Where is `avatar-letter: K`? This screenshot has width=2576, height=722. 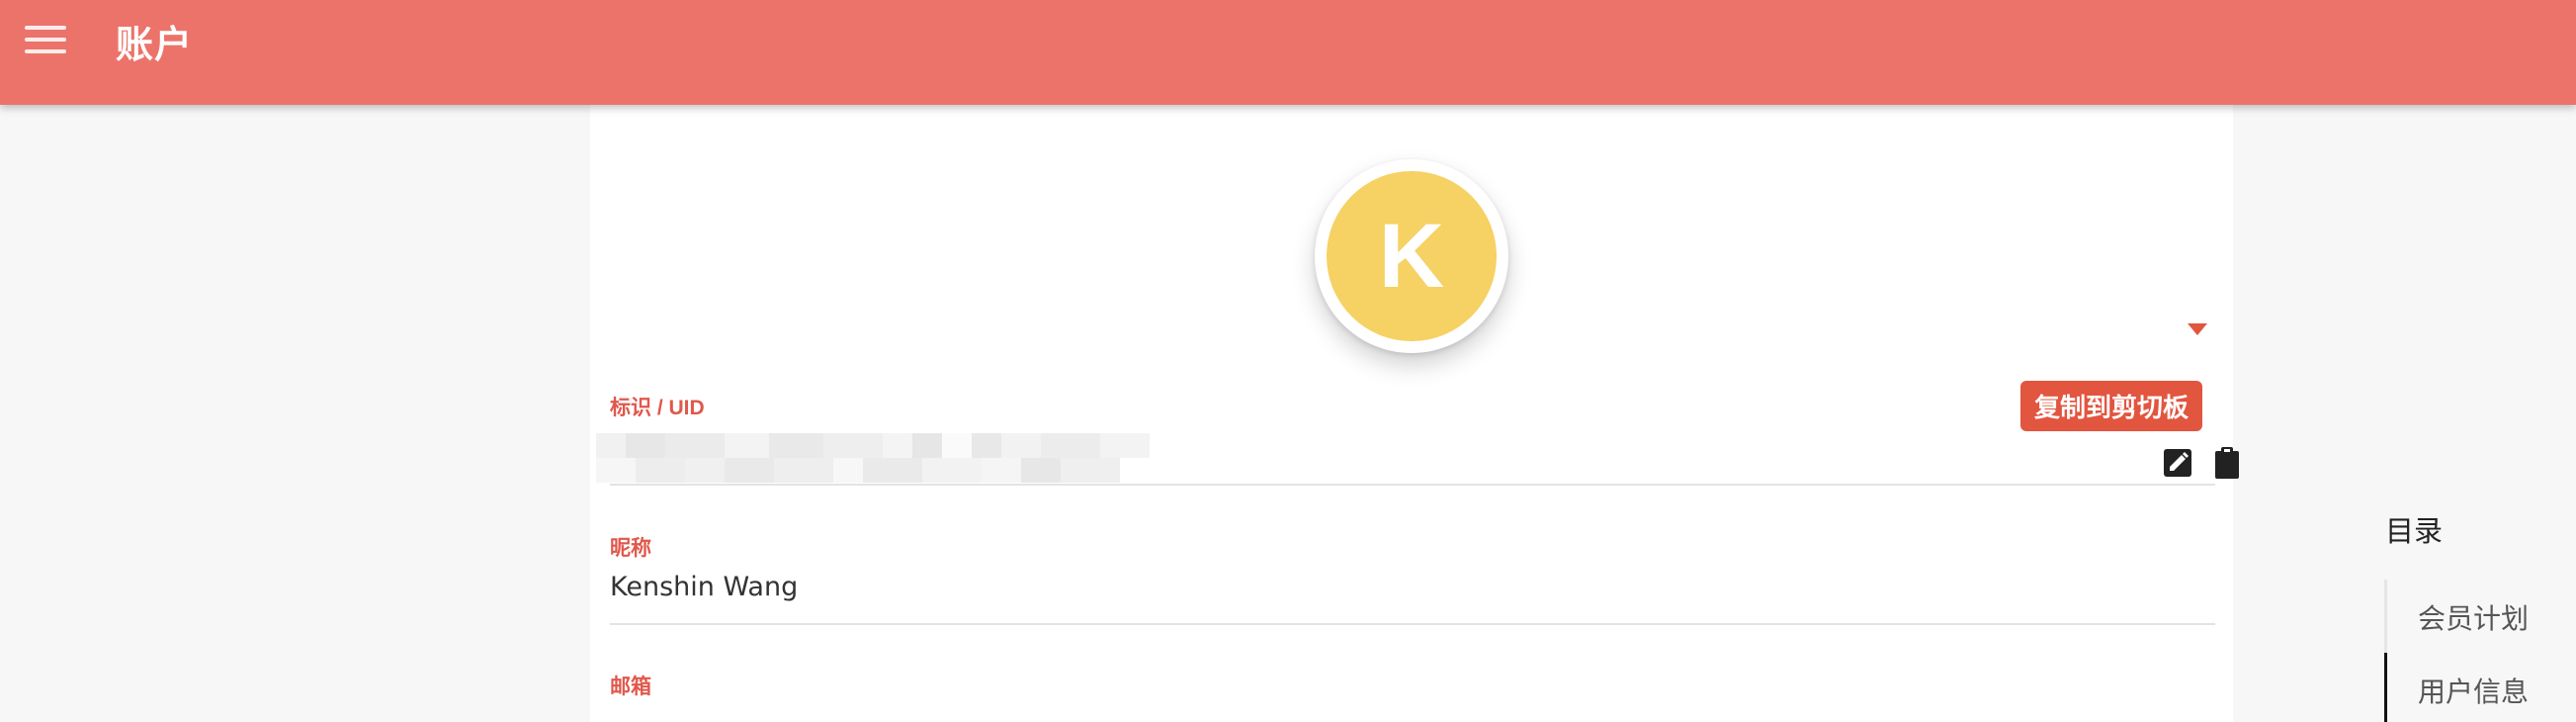 avatar-letter: K is located at coordinates (1412, 256).